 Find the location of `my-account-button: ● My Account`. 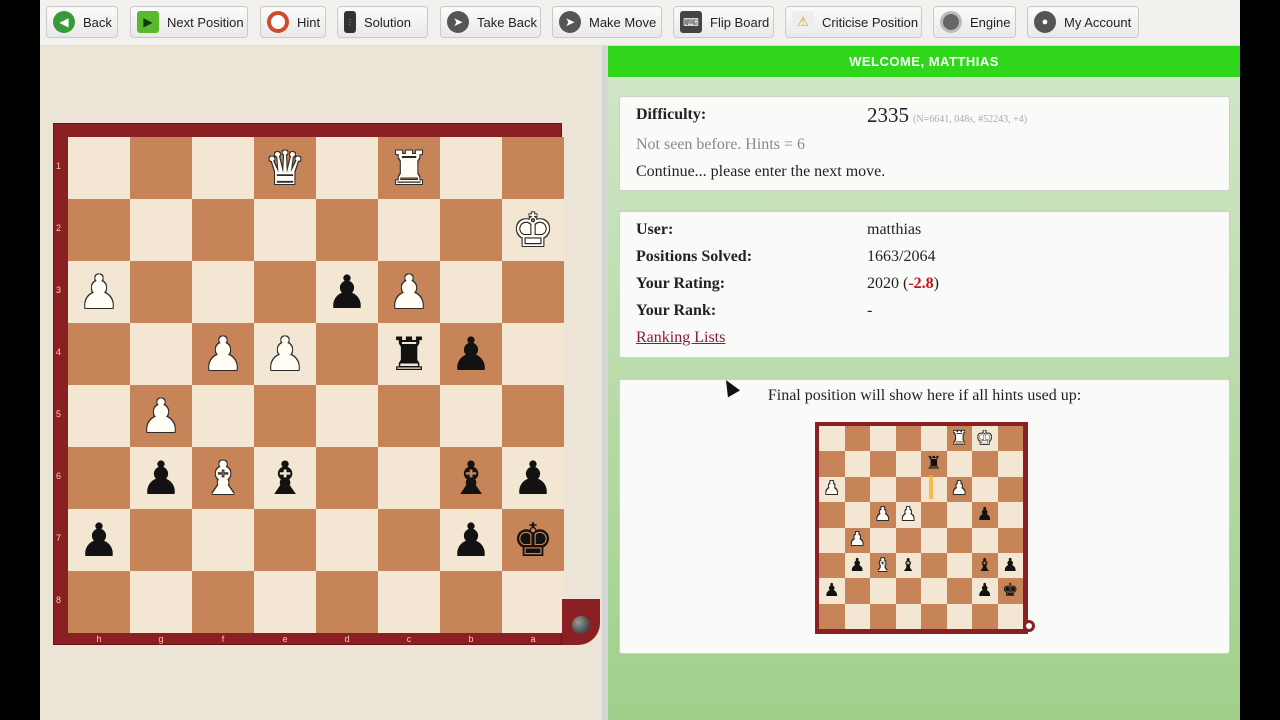

my-account-button: ● My Account is located at coordinates (1083, 22).